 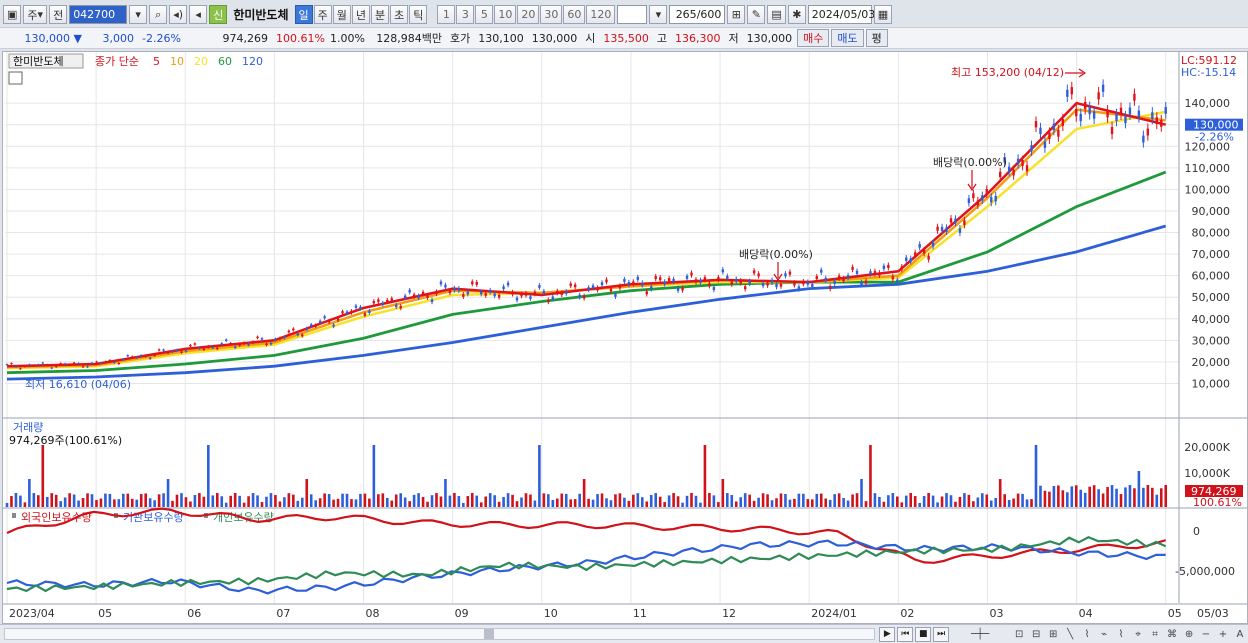 What do you see at coordinates (399, 14) in the screenshot?
I see `period-tab-5: 초` at bounding box center [399, 14].